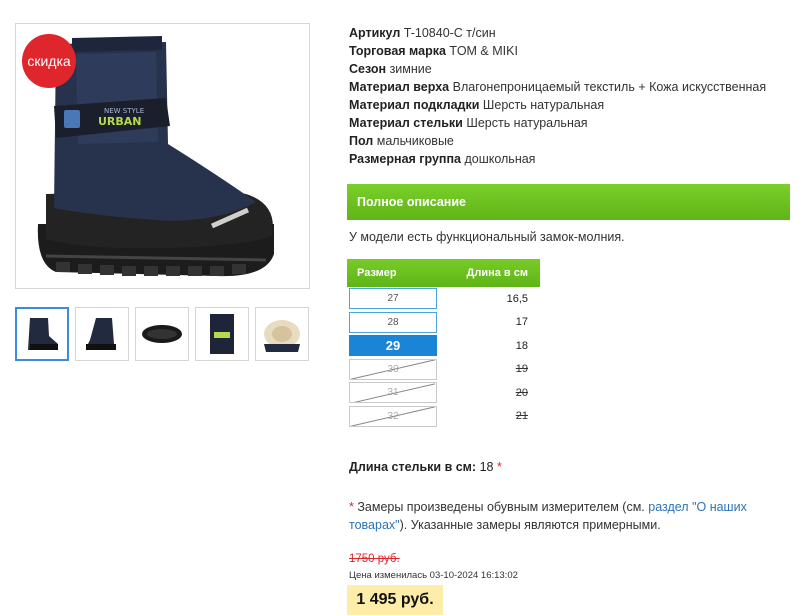 This screenshot has width=800, height=616. Describe the element at coordinates (500, 159) in the screenshot. I see `attr-value: дошкольная` at that location.